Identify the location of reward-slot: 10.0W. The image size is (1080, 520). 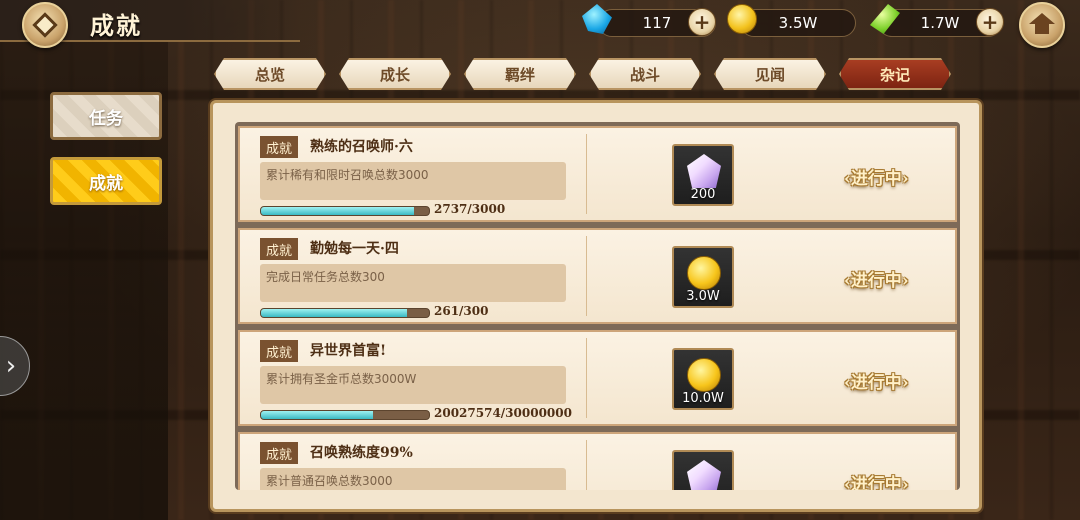
(703, 379).